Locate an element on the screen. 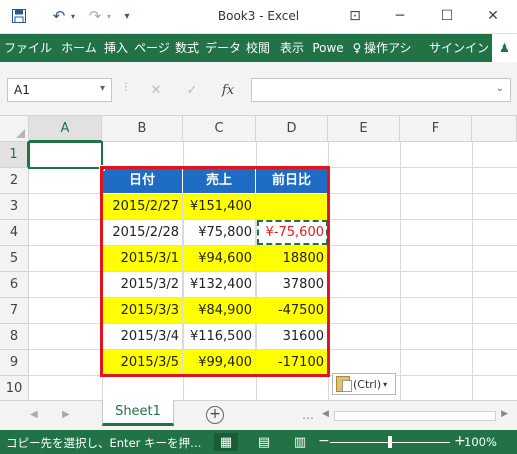 The width and height of the screenshot is (517, 454). column-header-blank is located at coordinates (494, 129).